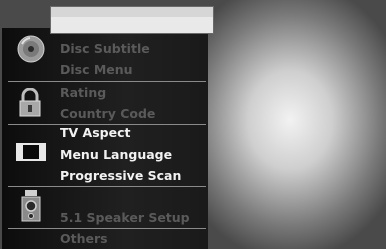  What do you see at coordinates (84, 239) in the screenshot?
I see `menu-item-others: Others` at bounding box center [84, 239].